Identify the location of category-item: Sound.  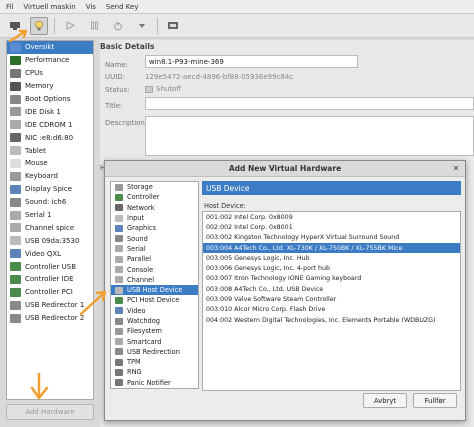
(154, 238).